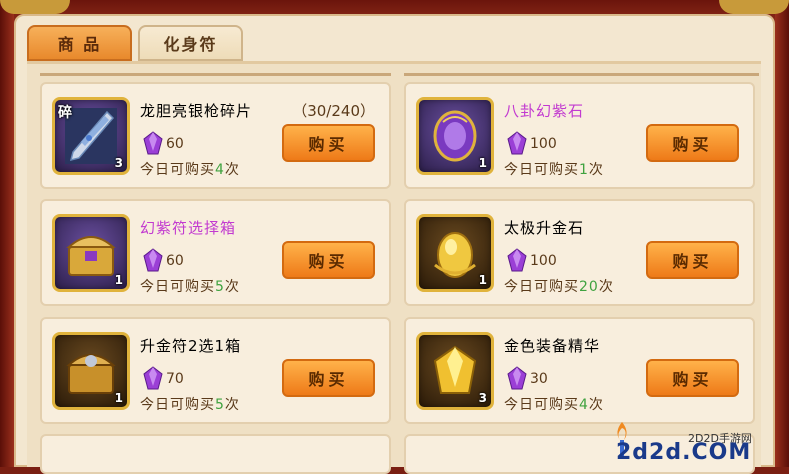 The width and height of the screenshot is (789, 474). What do you see at coordinates (554, 170) in the screenshot?
I see `purchase-limit: 今日可购买1次` at bounding box center [554, 170].